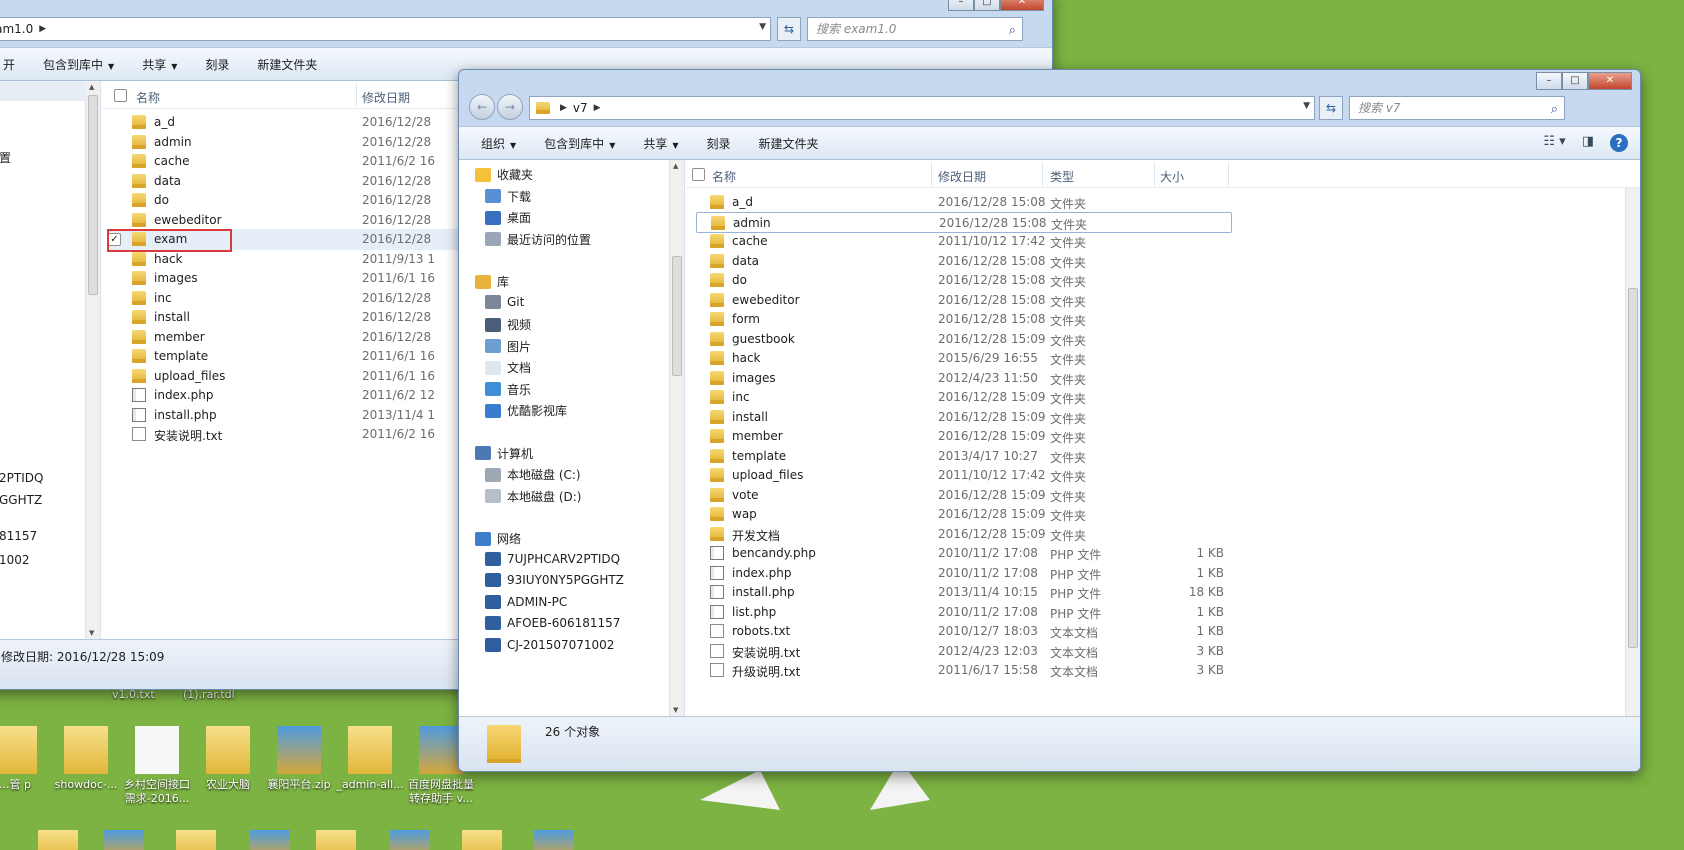 Image resolution: width=1684 pixels, height=850 pixels. I want to click on file-list-scrollbar, so click(1632, 452).